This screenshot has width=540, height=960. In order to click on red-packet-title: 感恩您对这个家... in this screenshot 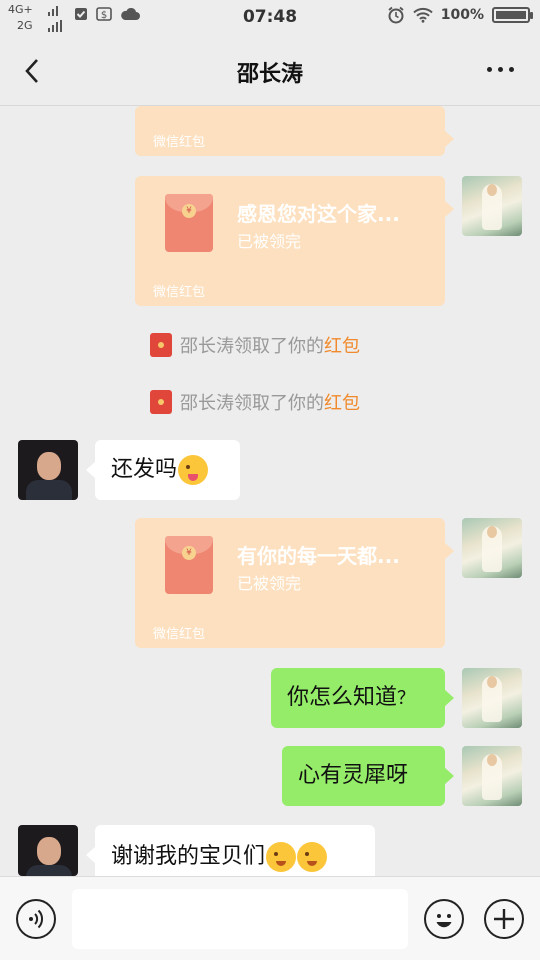, I will do `click(318, 214)`.